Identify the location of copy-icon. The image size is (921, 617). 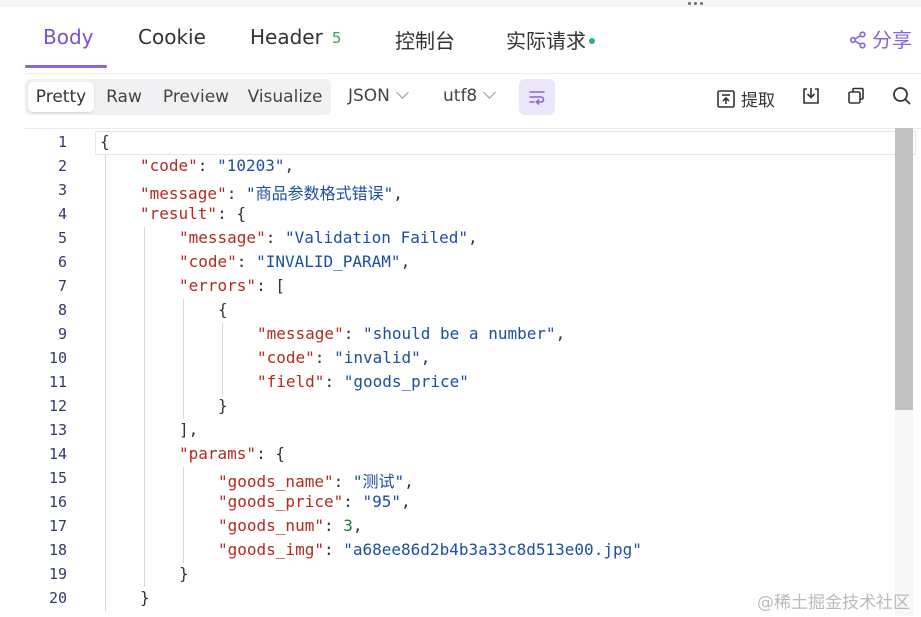
(856, 95).